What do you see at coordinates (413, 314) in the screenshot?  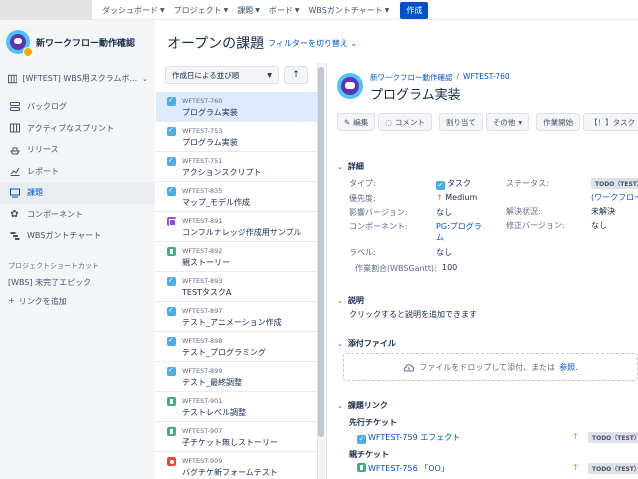 I see `description-placeholder: クリックすると説明を追加できます` at bounding box center [413, 314].